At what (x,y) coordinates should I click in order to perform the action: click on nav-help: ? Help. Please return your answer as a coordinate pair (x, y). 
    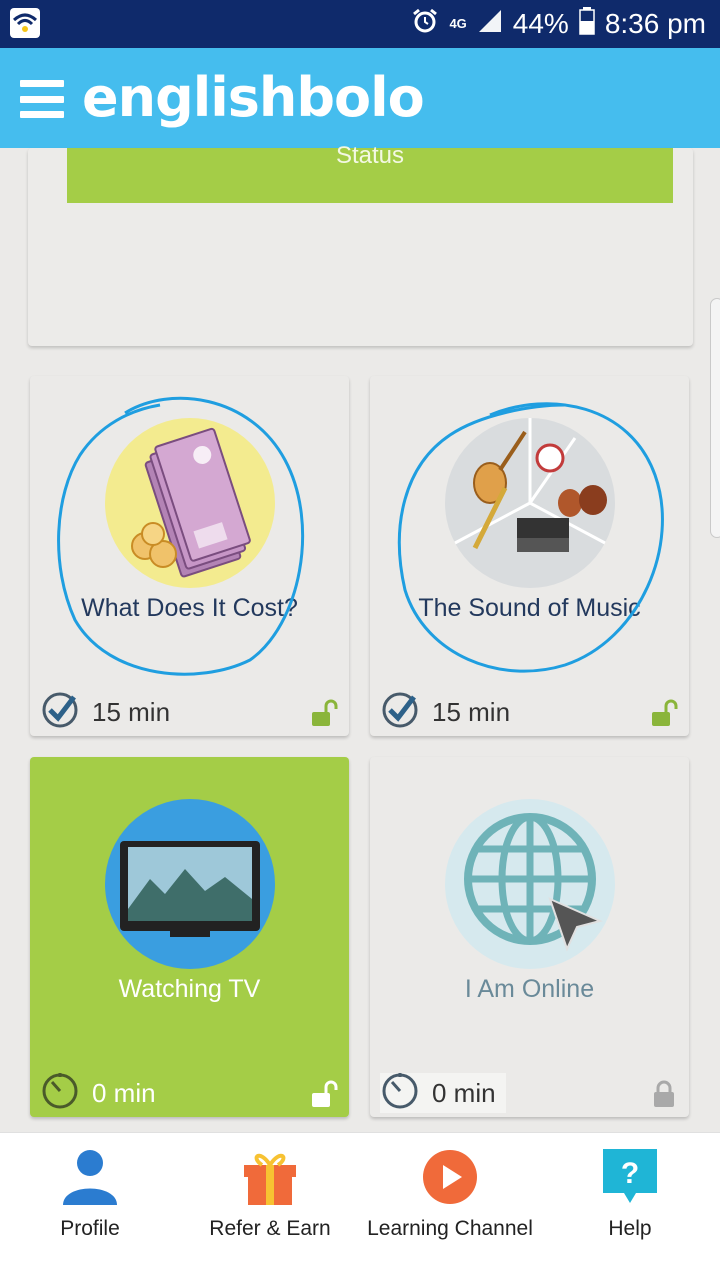
    Looking at the image, I should click on (630, 1206).